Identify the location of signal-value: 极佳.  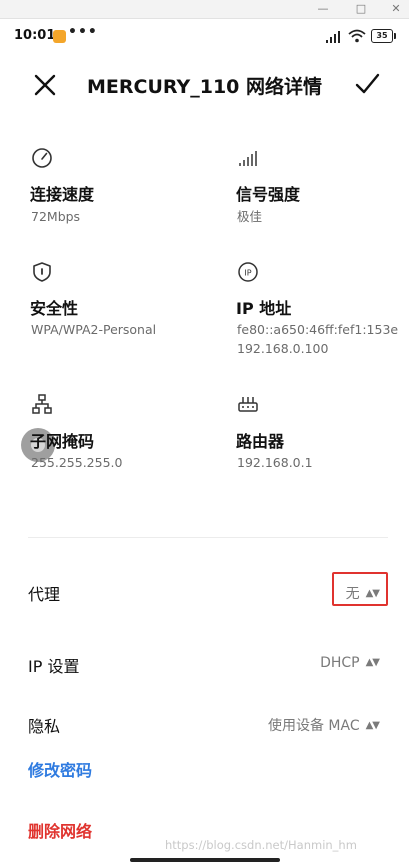
(250, 216).